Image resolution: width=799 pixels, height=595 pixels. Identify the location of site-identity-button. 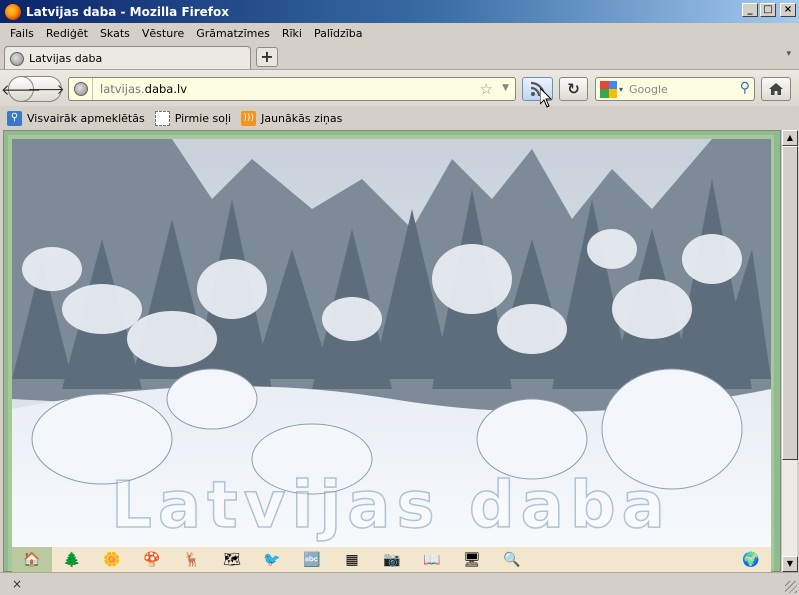
(81, 89).